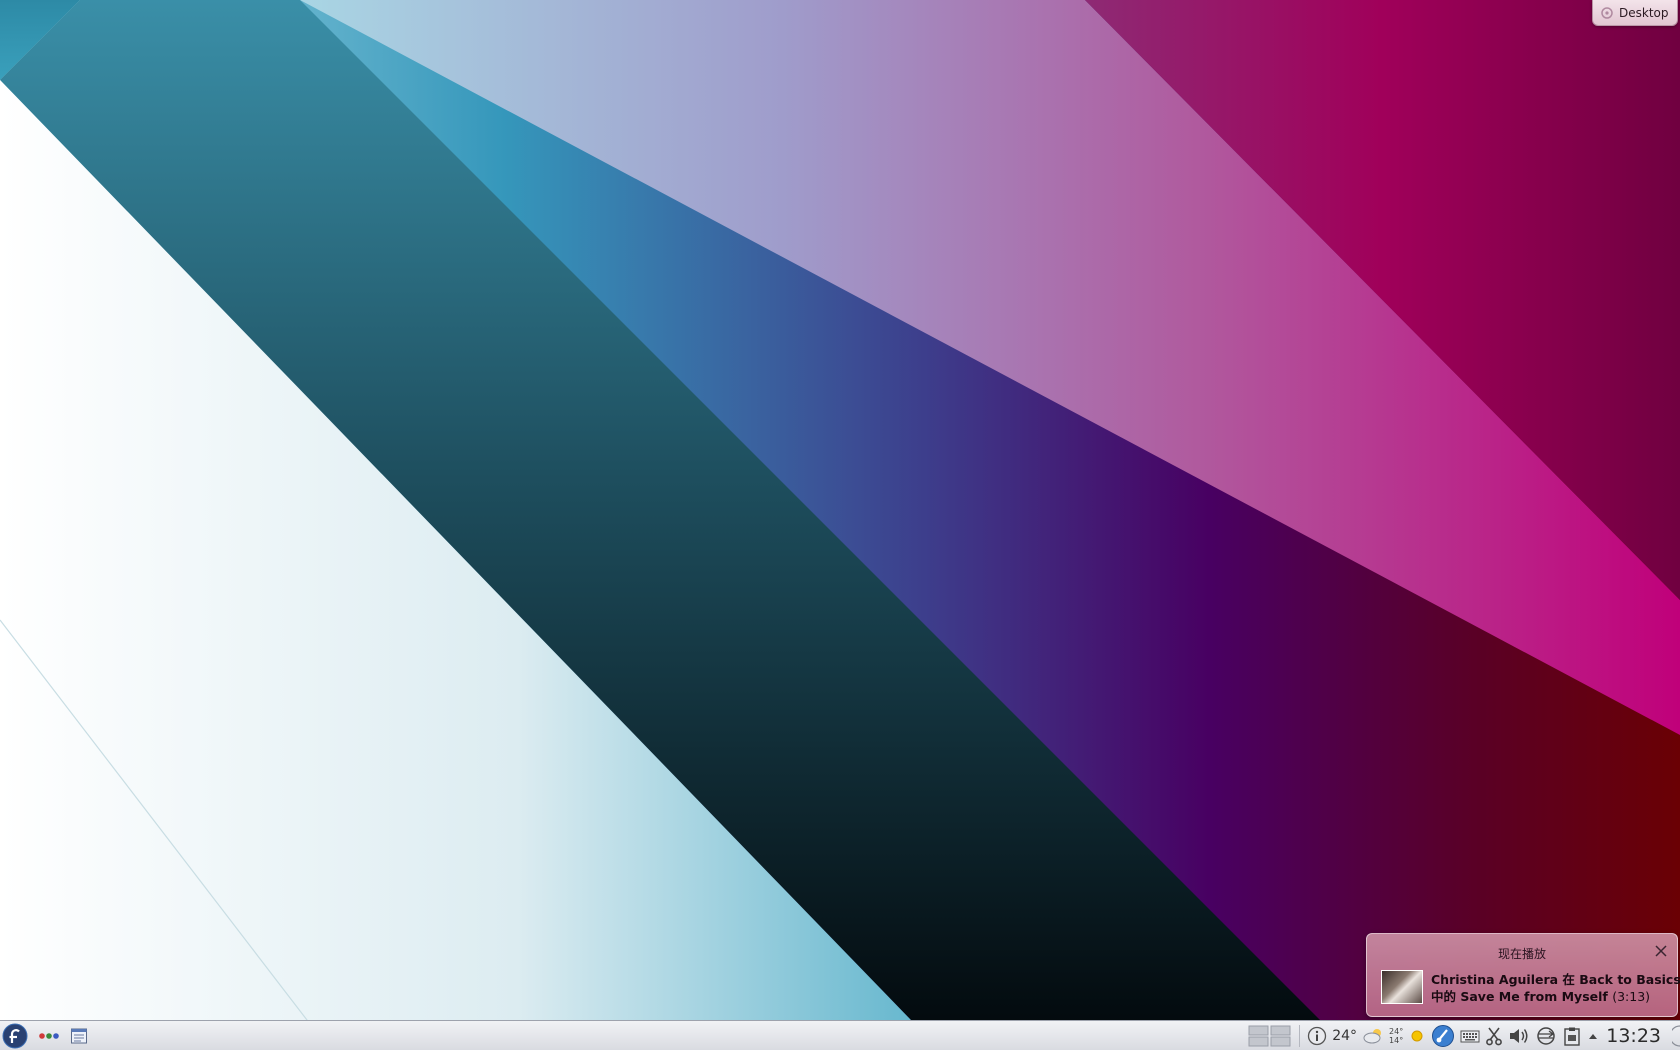 The height and width of the screenshot is (1050, 1680). What do you see at coordinates (1572, 1036) in the screenshot?
I see `clipboard-icon` at bounding box center [1572, 1036].